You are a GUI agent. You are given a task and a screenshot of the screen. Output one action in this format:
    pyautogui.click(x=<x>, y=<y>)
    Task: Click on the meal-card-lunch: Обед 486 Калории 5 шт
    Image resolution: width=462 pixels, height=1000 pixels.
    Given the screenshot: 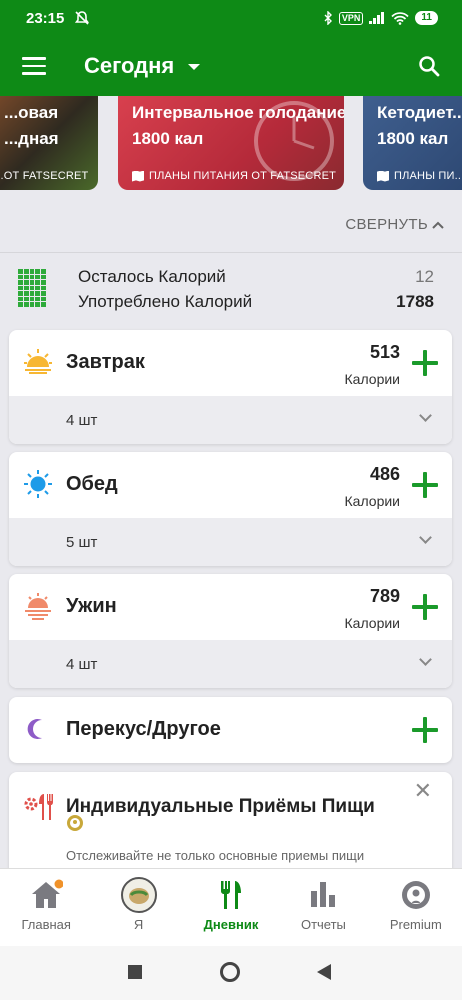 What is the action you would take?
    pyautogui.click(x=230, y=509)
    